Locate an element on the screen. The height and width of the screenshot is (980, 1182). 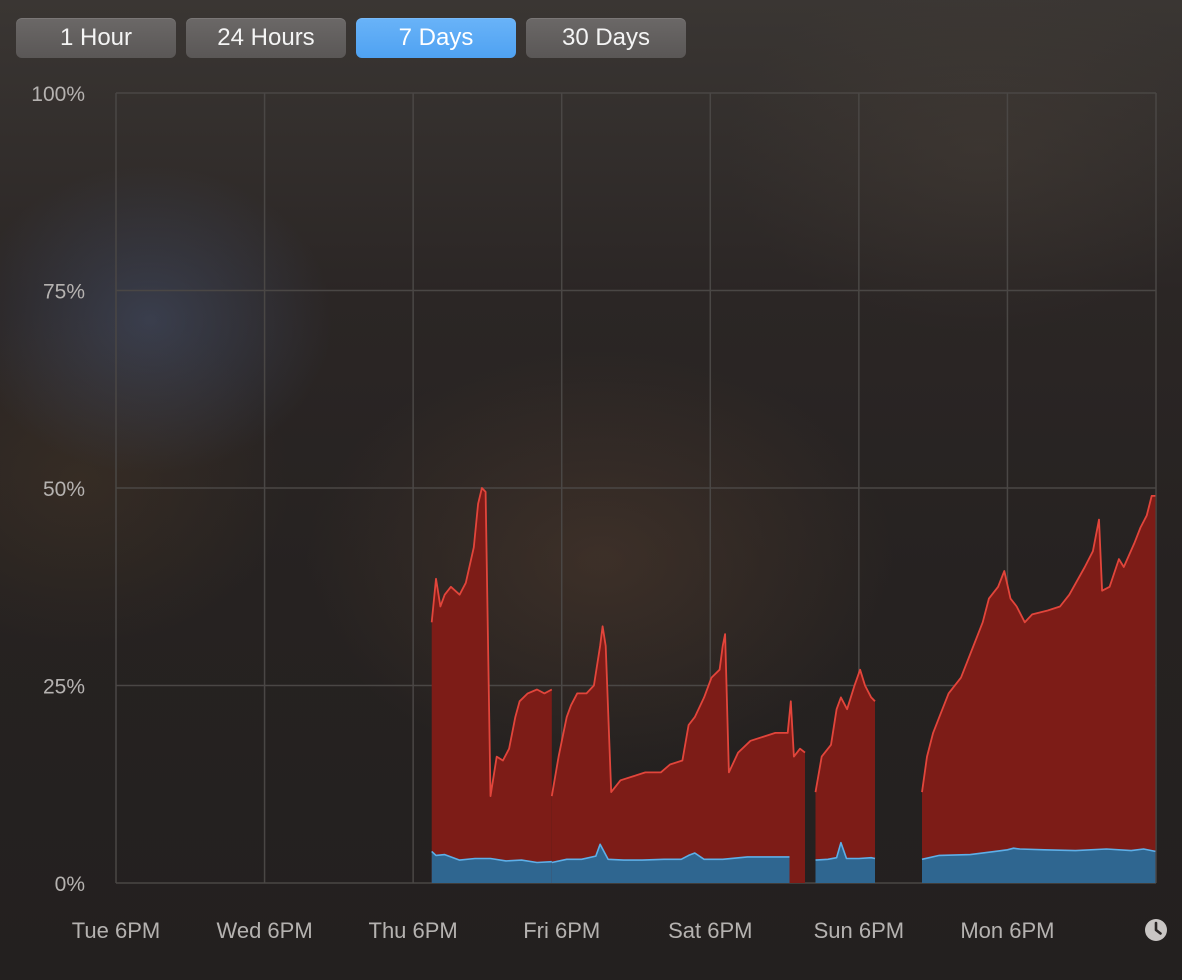
y-tick-label: 25% is located at coordinates (64, 687).